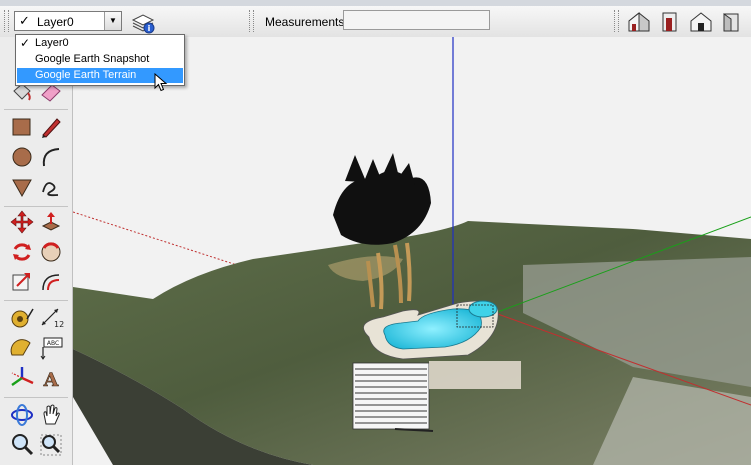 This screenshot has width=751, height=465. What do you see at coordinates (701, 22) in the screenshot?
I see `back-view-icon` at bounding box center [701, 22].